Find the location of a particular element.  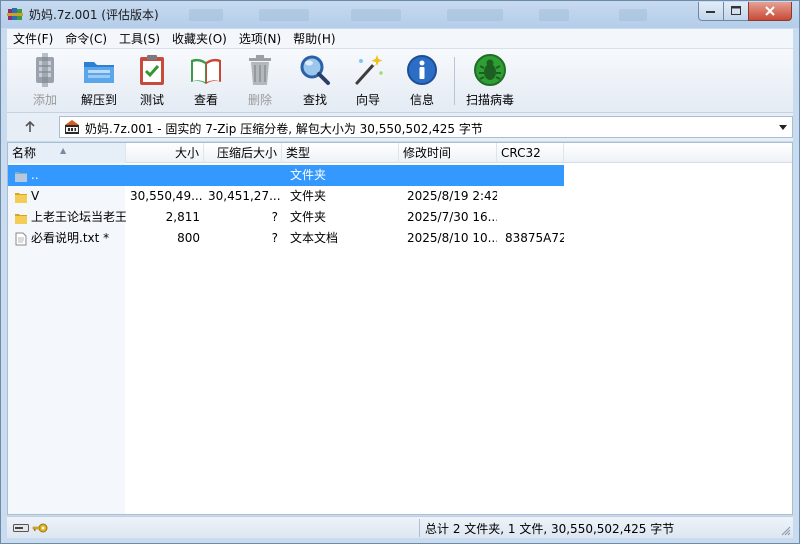

drive-icon is located at coordinates (21, 528).